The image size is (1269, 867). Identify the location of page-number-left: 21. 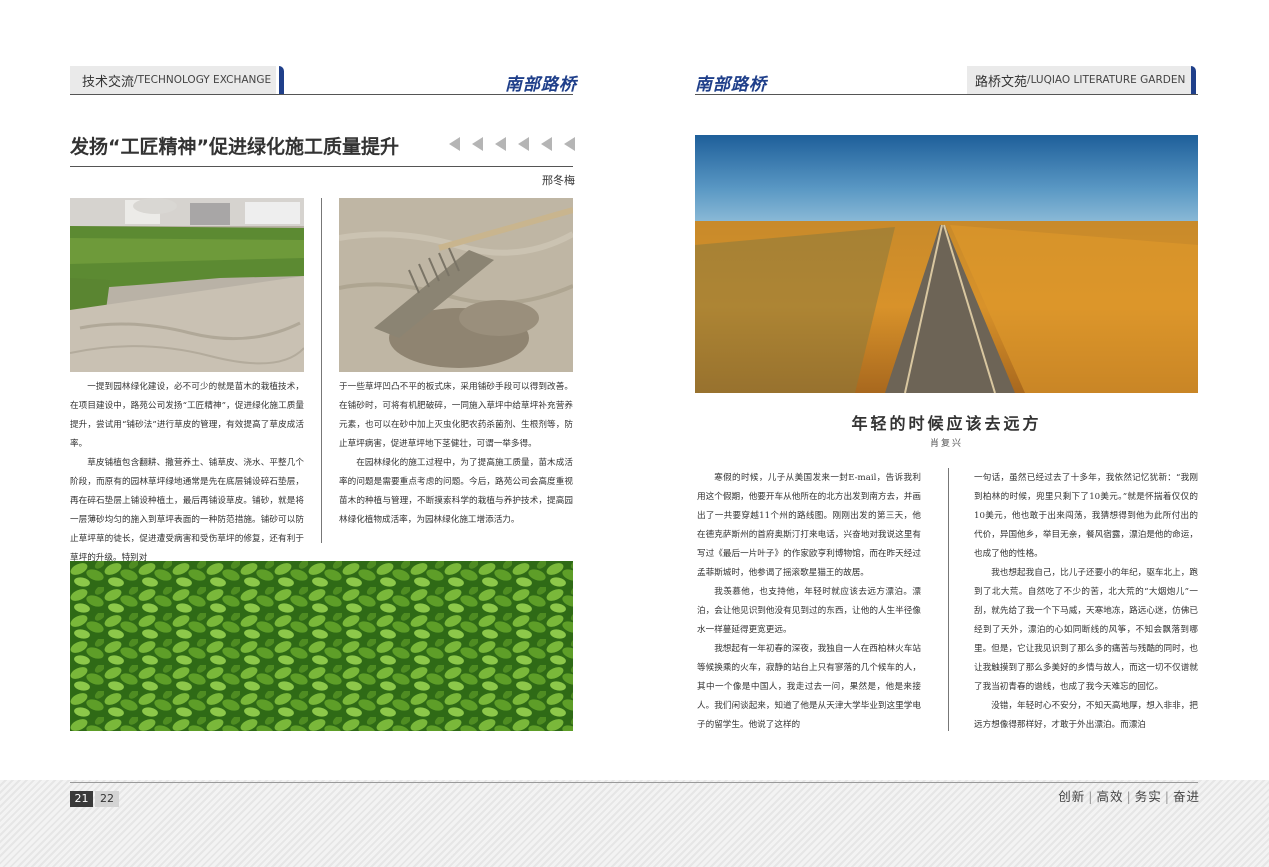
(81, 799).